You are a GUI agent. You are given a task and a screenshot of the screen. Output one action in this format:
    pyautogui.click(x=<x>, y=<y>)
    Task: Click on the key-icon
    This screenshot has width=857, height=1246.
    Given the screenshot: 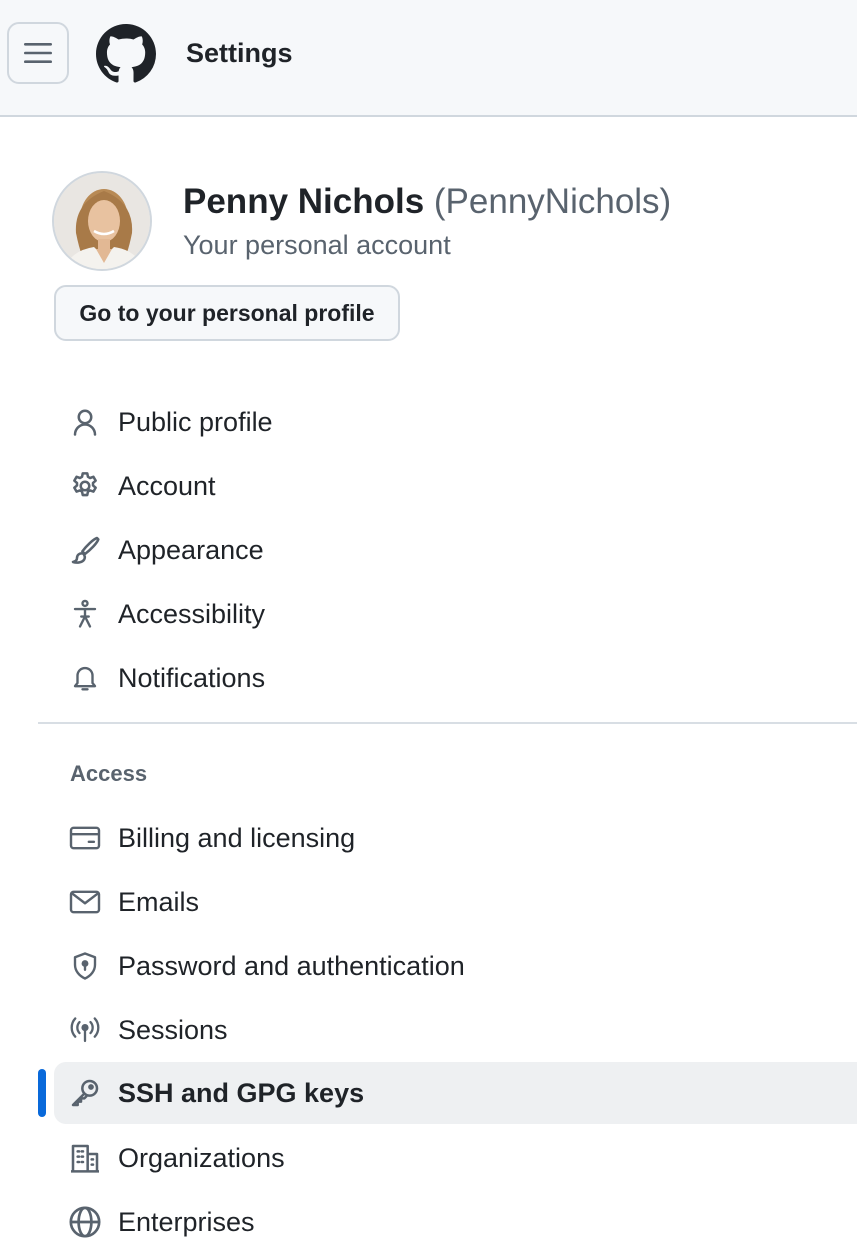 What is the action you would take?
    pyautogui.click(x=85, y=1093)
    